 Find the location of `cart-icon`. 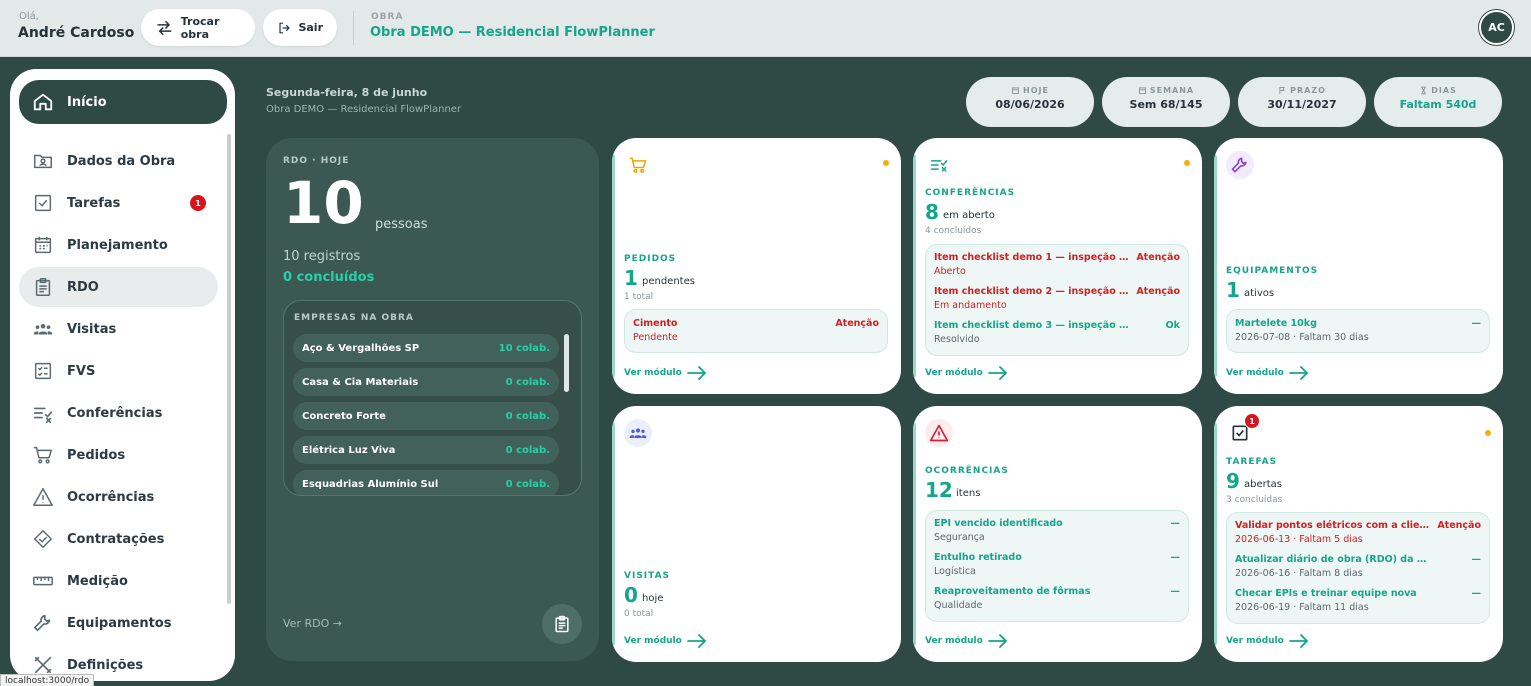

cart-icon is located at coordinates (638, 165).